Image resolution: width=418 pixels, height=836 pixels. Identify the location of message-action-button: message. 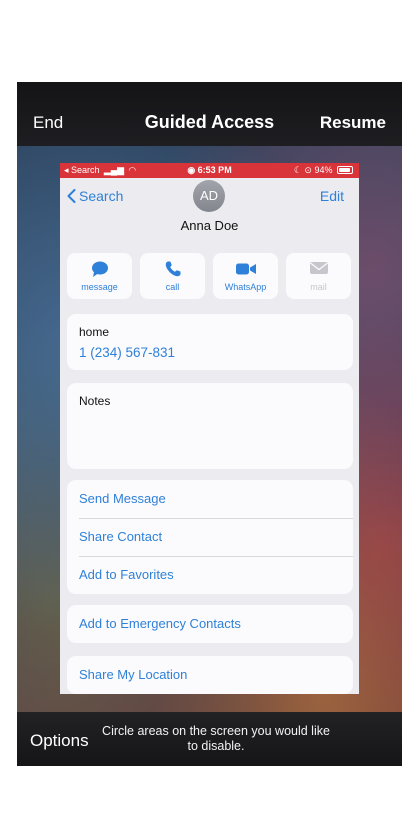
(99, 276).